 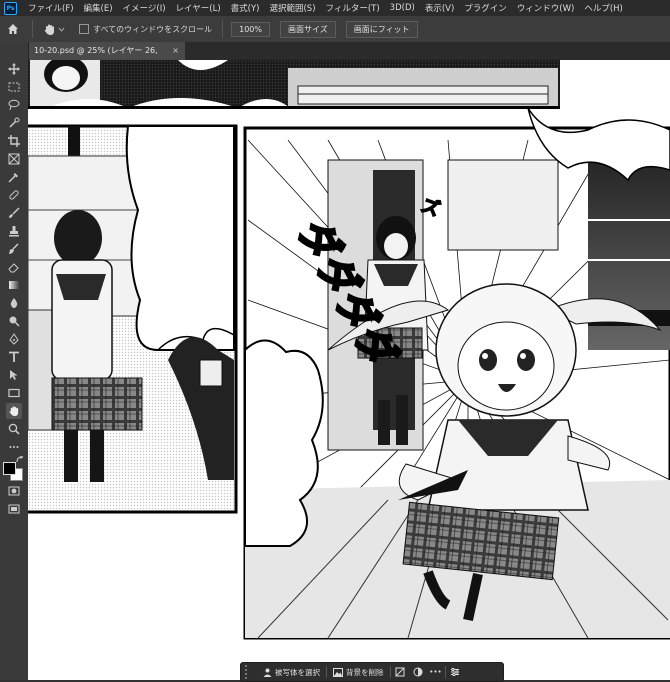 I want to click on zoom-tool-icon, so click(x=14, y=429).